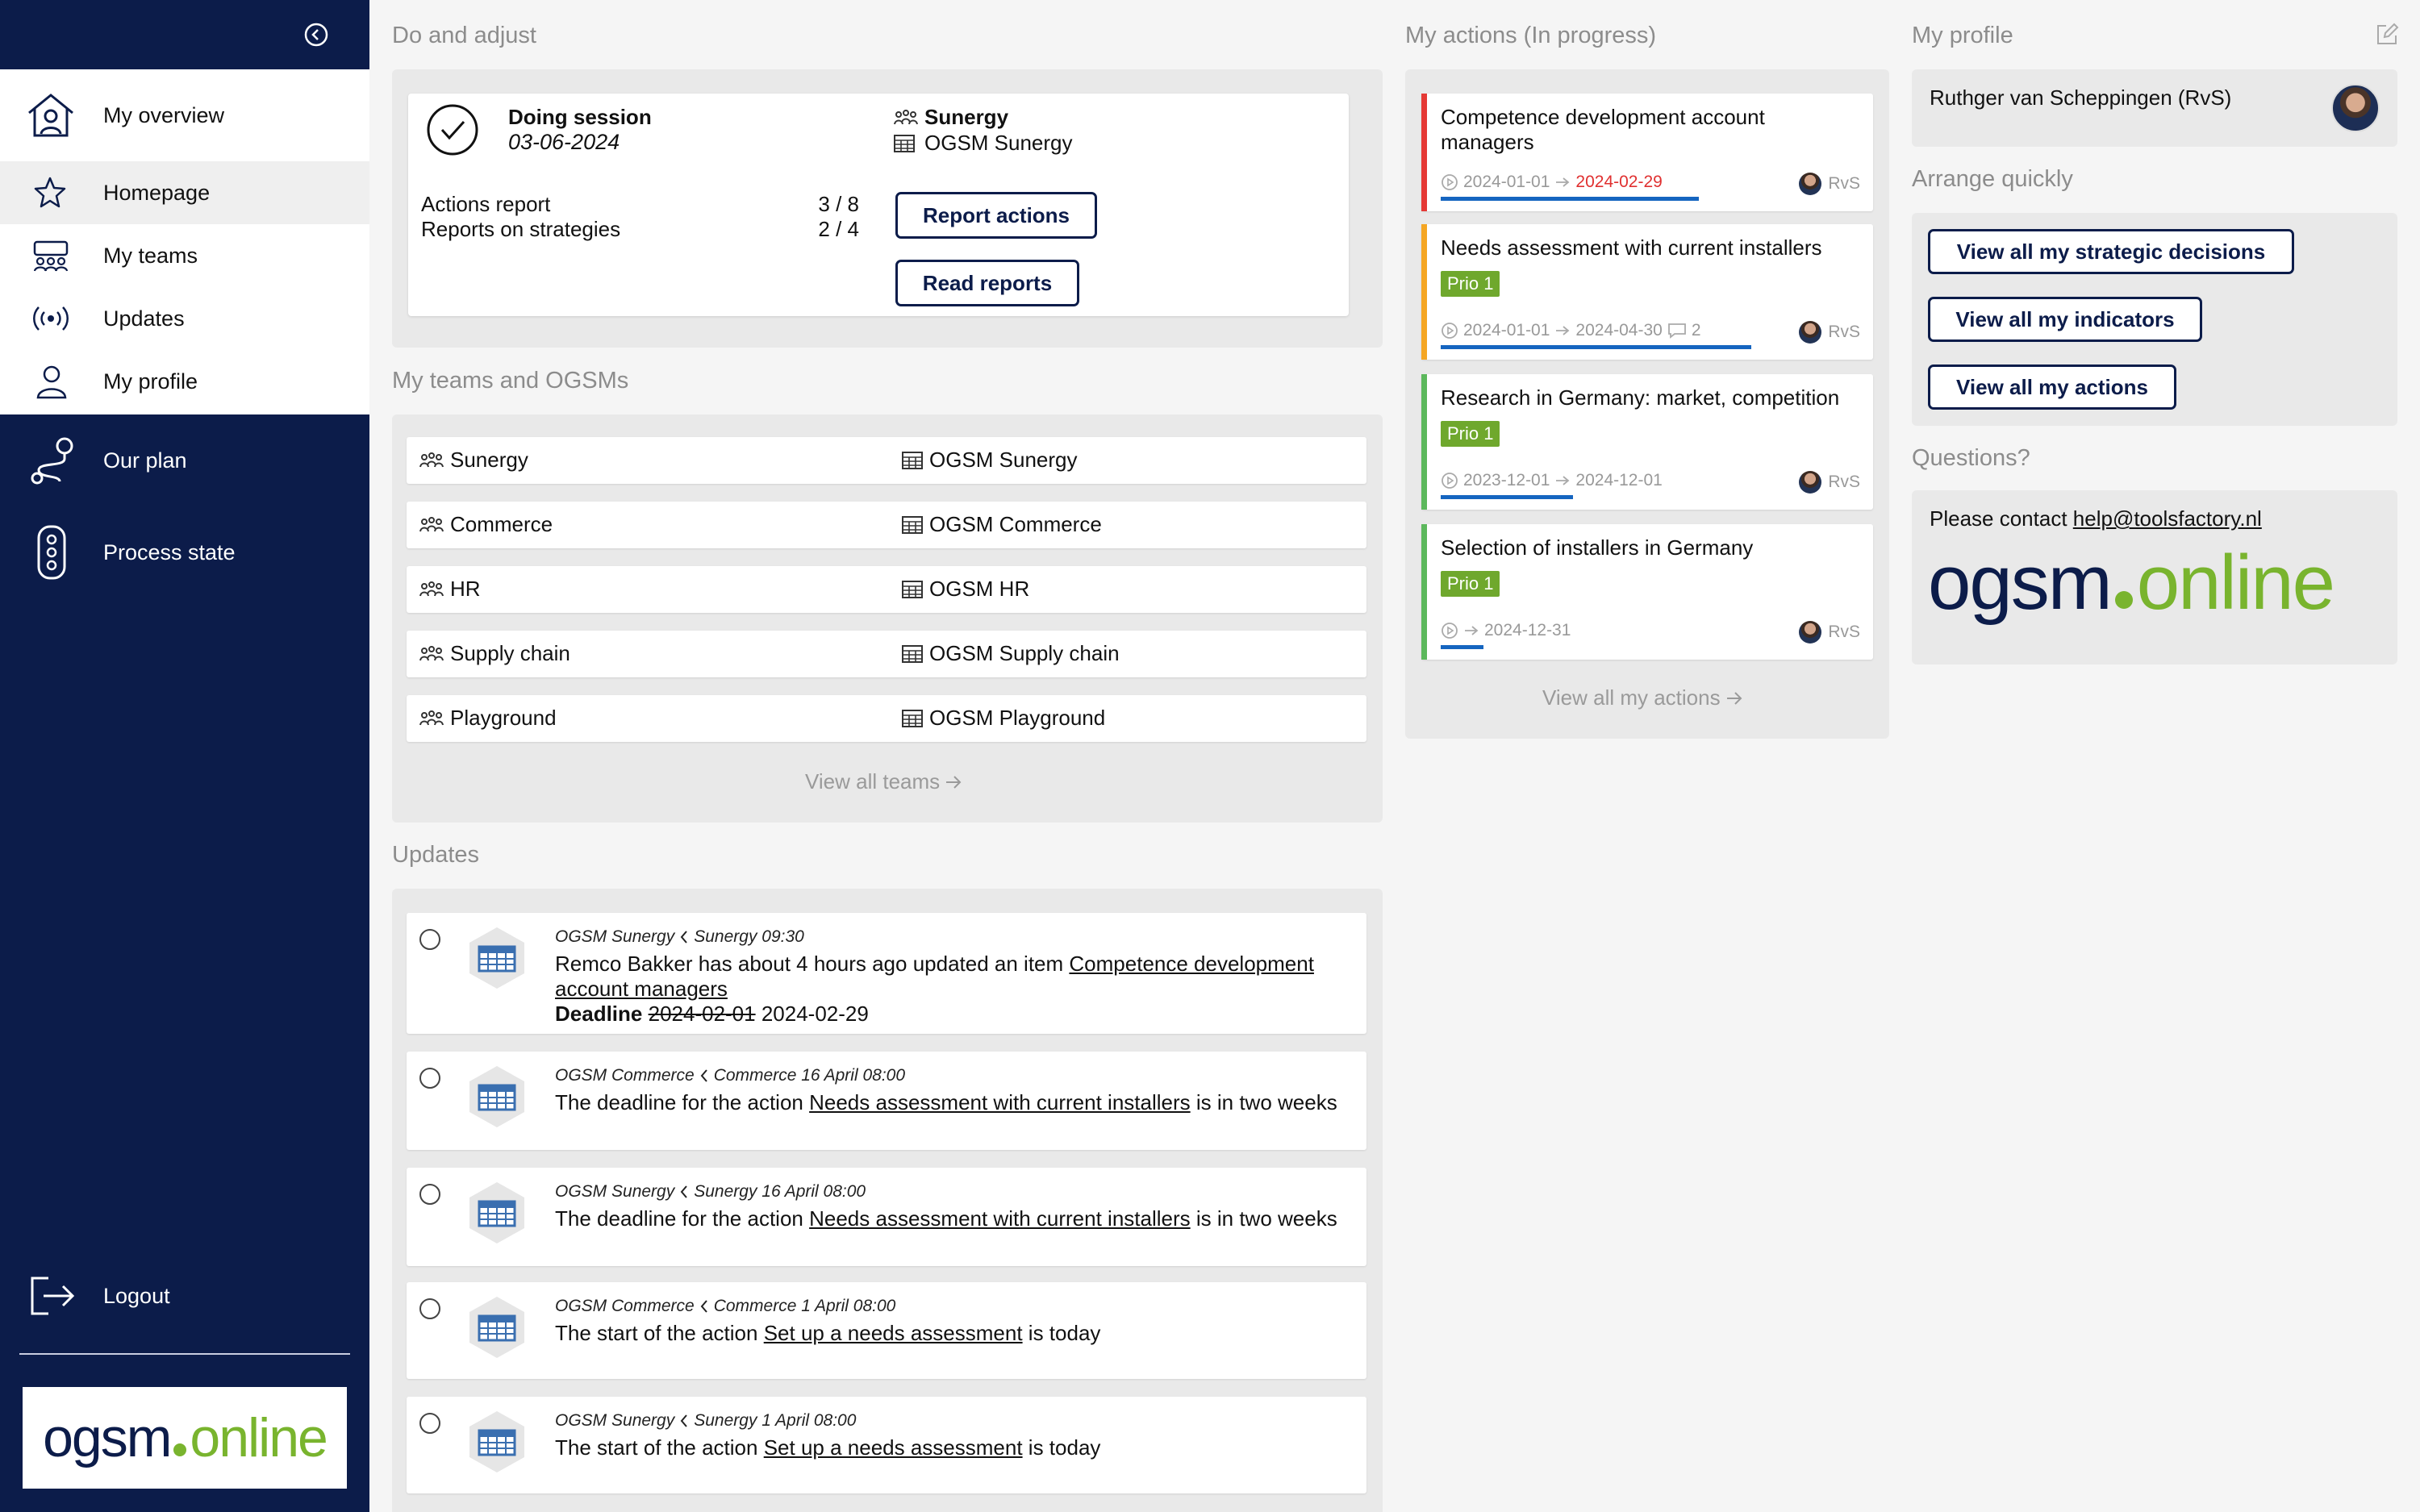 The width and height of the screenshot is (2420, 1512). Describe the element at coordinates (702, 1014) in the screenshot. I see `old-deadline: 2024-02-01` at that location.